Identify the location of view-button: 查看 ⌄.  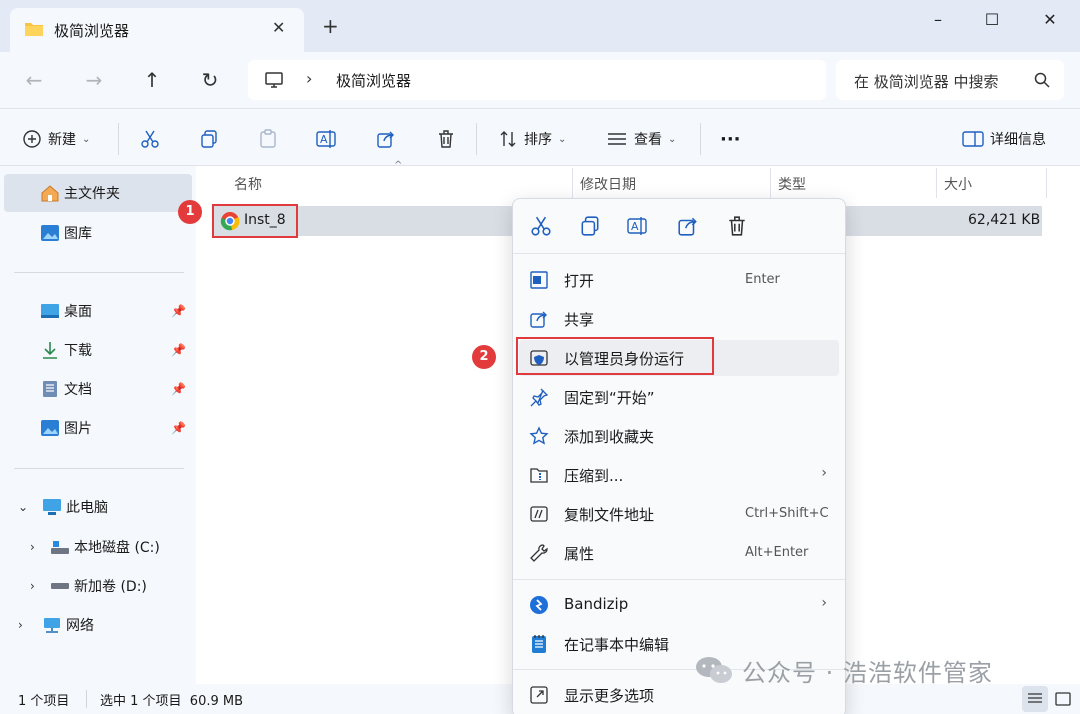
(641, 139).